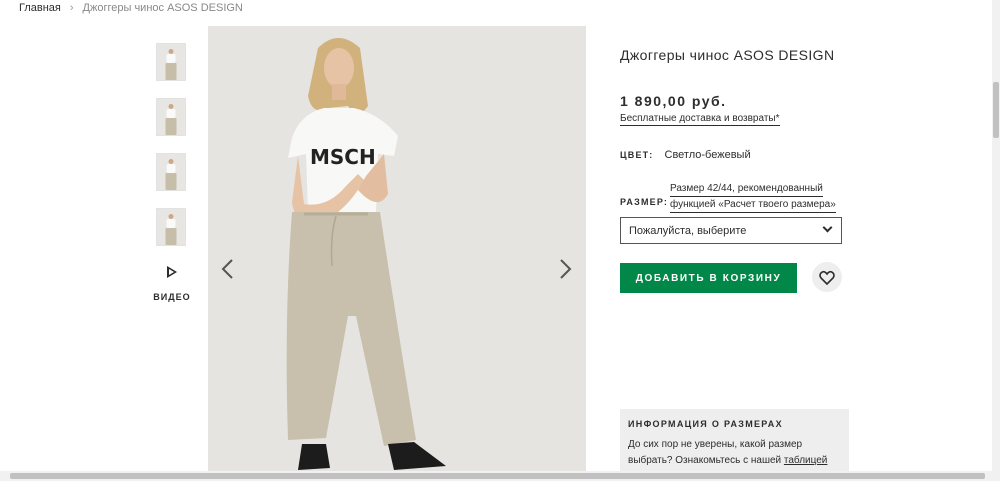  Describe the element at coordinates (673, 101) in the screenshot. I see `product-price: 1 890,00 руб.` at that location.